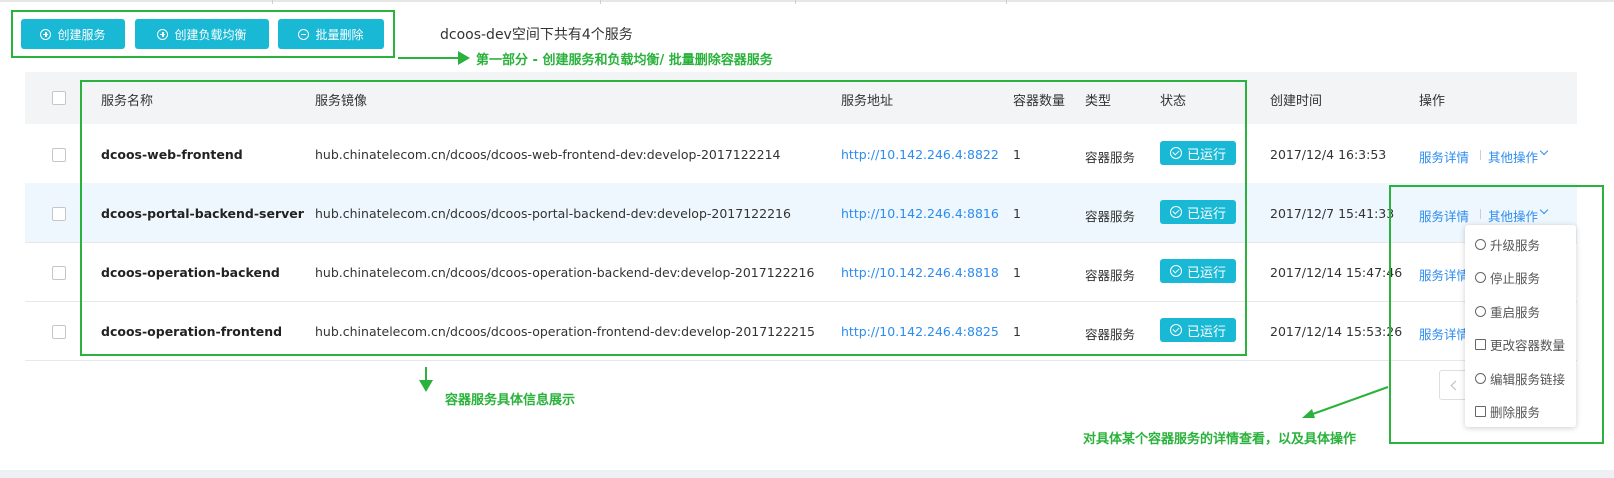 This screenshot has width=1614, height=478. I want to click on minus-circle-icon, so click(304, 34).